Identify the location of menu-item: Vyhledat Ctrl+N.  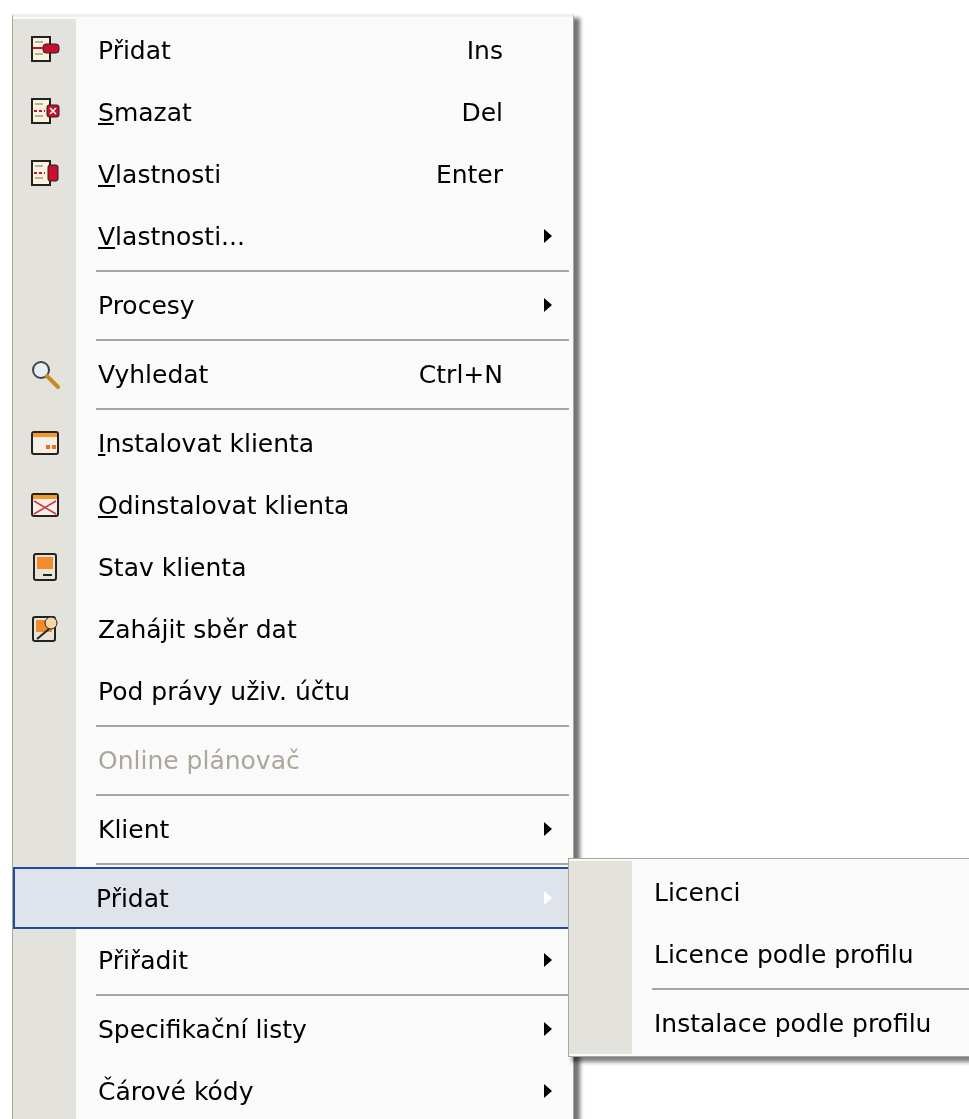
(324, 374).